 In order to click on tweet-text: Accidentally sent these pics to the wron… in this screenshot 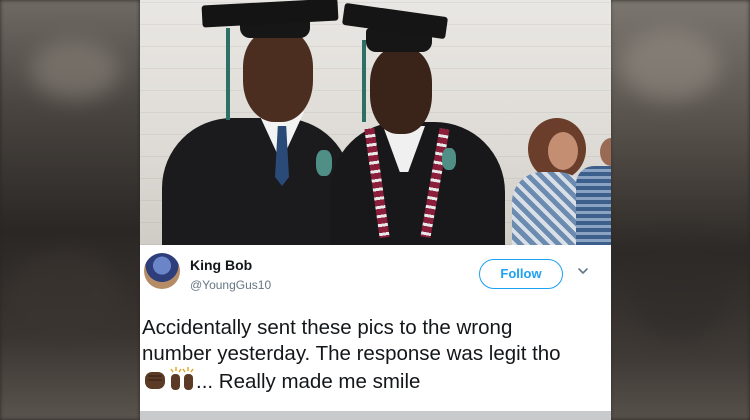, I will do `click(374, 355)`.